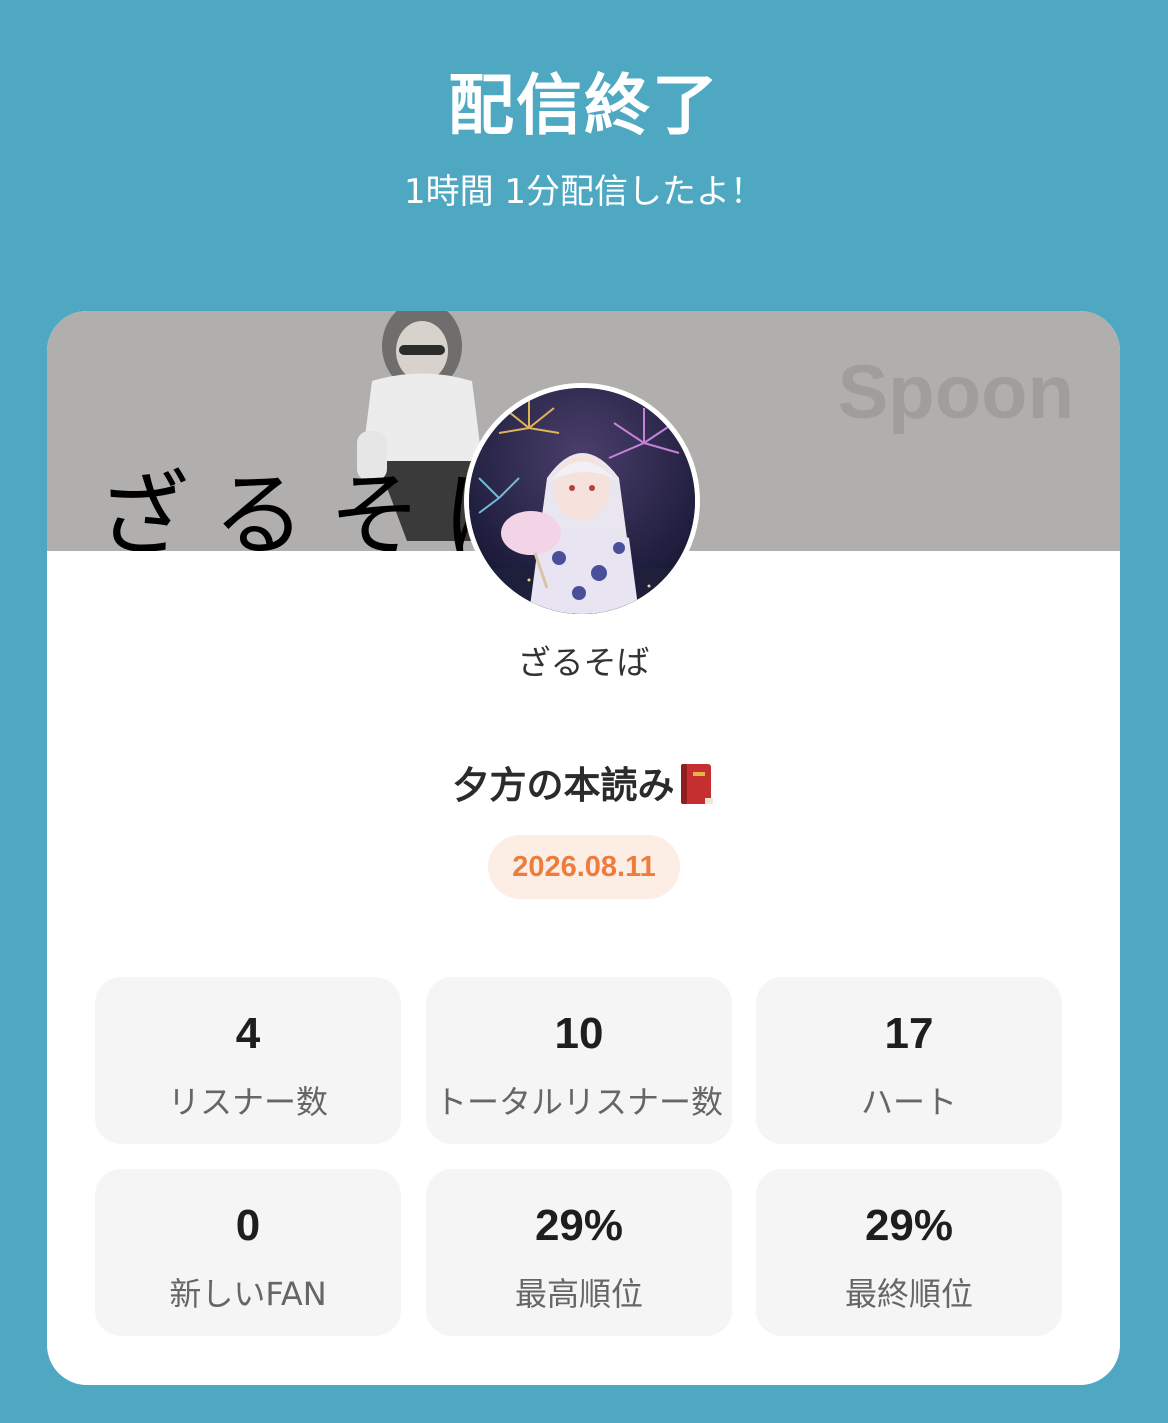 The width and height of the screenshot is (1168, 1423). Describe the element at coordinates (563, 785) in the screenshot. I see `live-title: 夕方の本読み` at that location.